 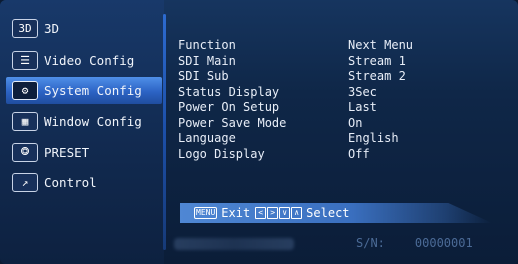 What do you see at coordinates (229, 91) in the screenshot?
I see `setting-label: Status Display` at bounding box center [229, 91].